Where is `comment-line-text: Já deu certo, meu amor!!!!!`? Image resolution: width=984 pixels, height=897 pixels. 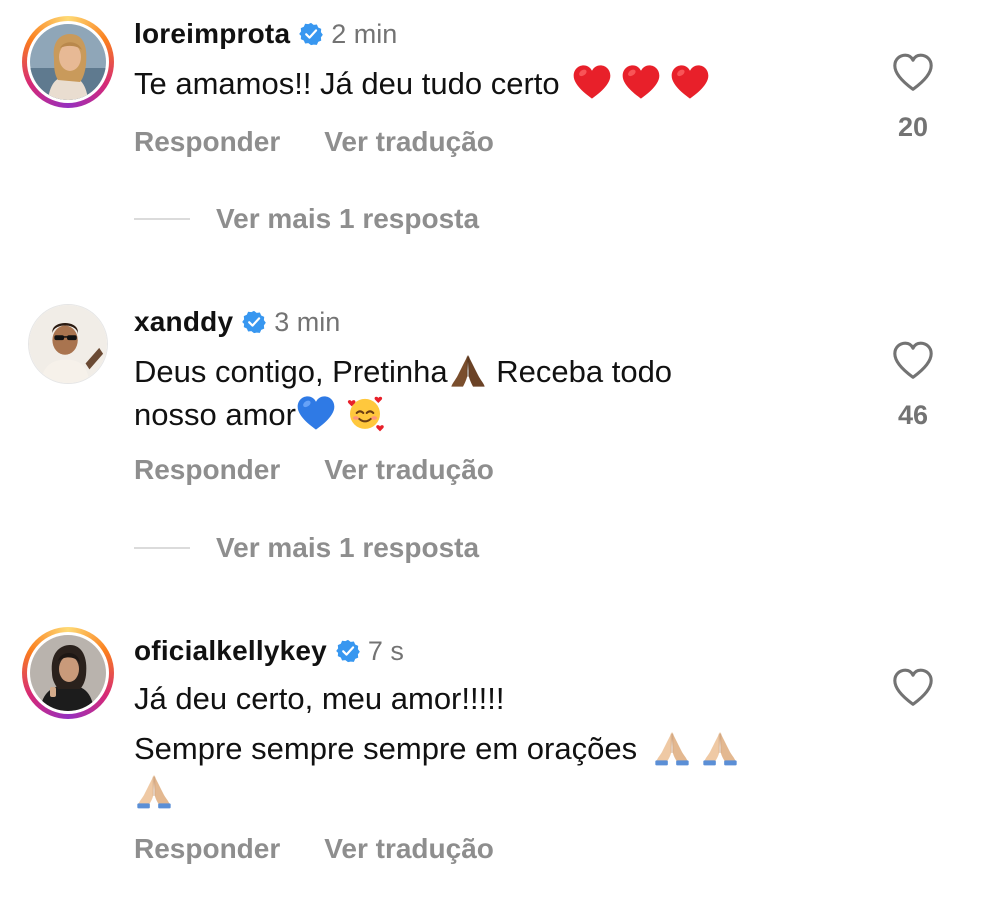
comment-line-text: Já deu certo, meu amor!!!!! is located at coordinates (319, 698).